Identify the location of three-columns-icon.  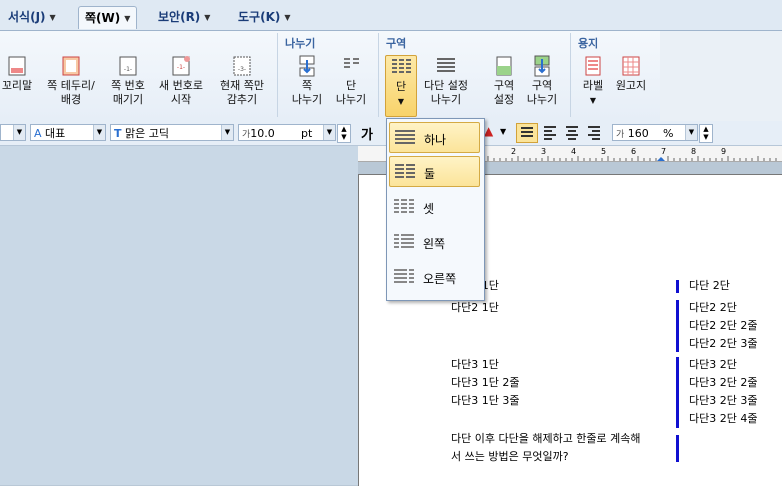
(404, 206).